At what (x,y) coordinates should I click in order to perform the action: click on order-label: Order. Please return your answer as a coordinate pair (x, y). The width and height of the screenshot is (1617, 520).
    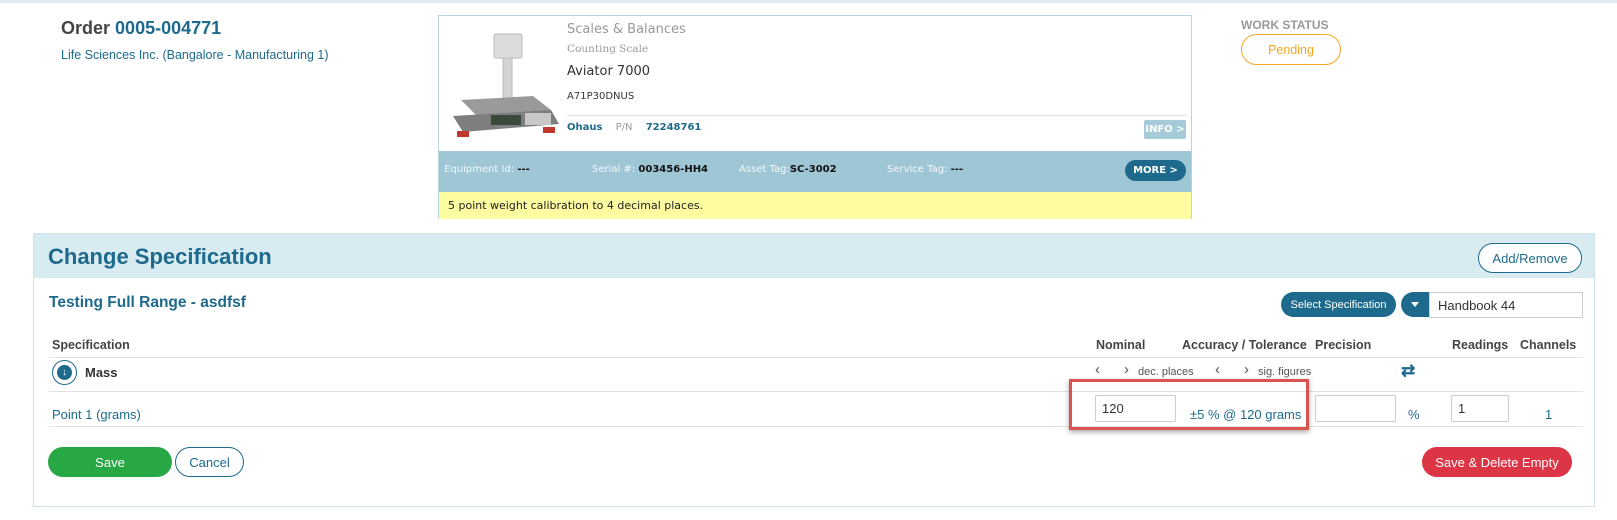
    Looking at the image, I should click on (86, 28).